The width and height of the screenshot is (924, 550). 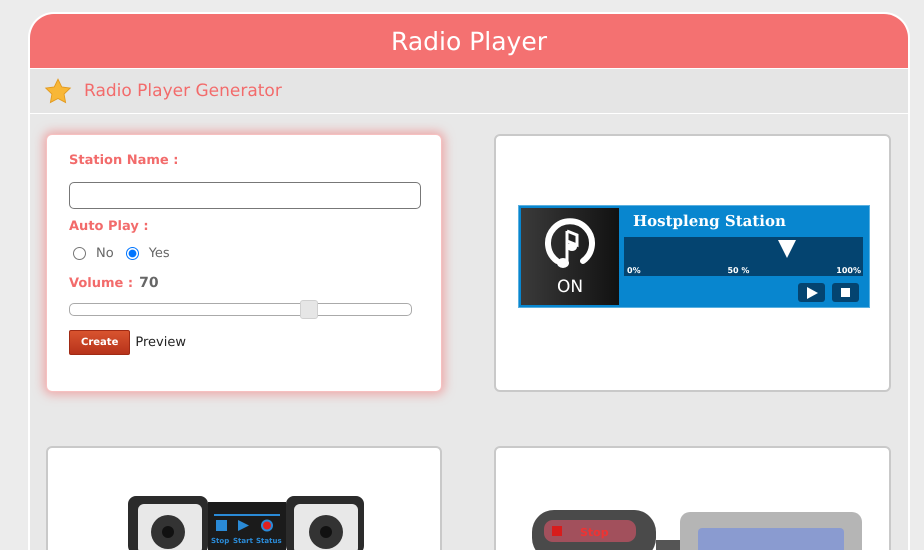 What do you see at coordinates (634, 270) in the screenshot?
I see `scale-label: 0%` at bounding box center [634, 270].